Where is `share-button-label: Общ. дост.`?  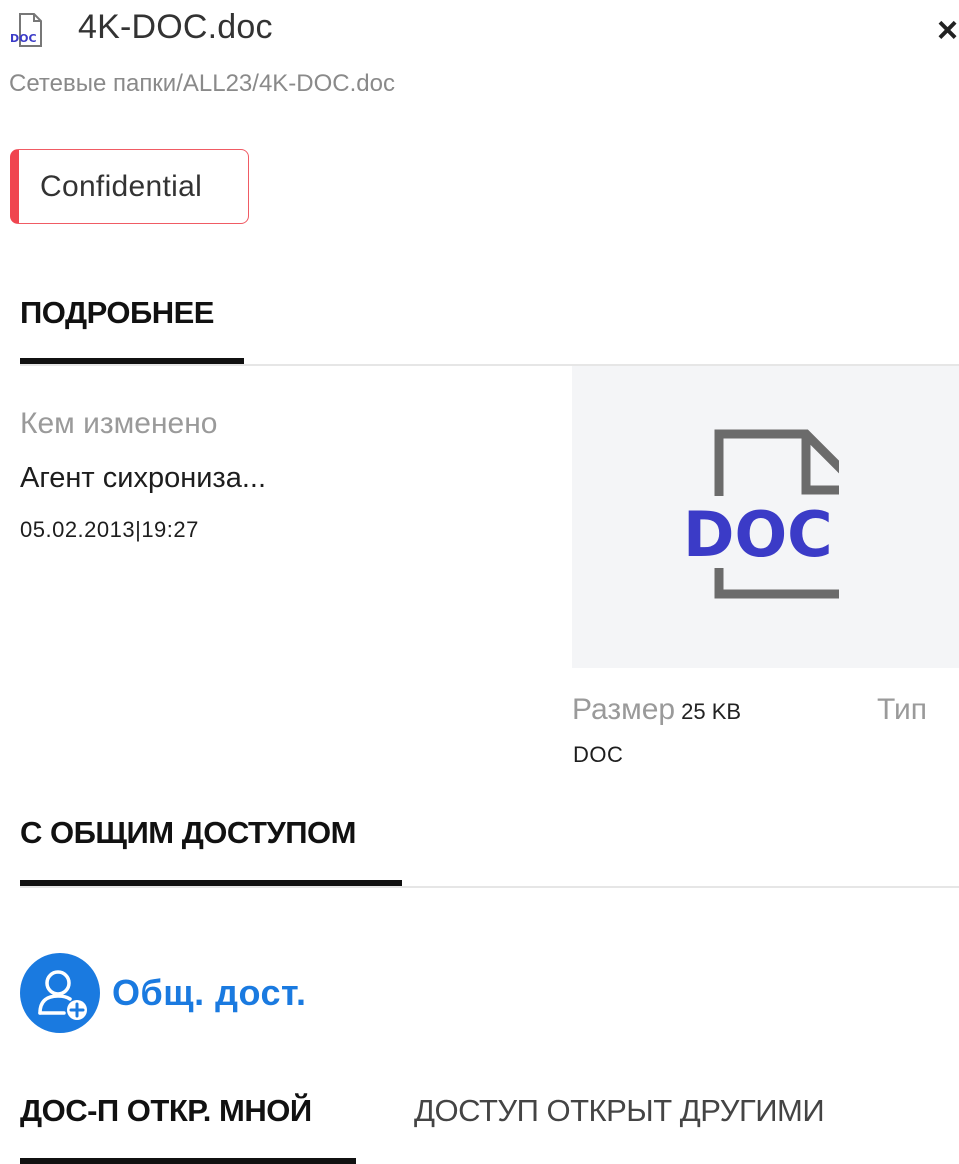
share-button-label: Общ. дост. is located at coordinates (209, 992).